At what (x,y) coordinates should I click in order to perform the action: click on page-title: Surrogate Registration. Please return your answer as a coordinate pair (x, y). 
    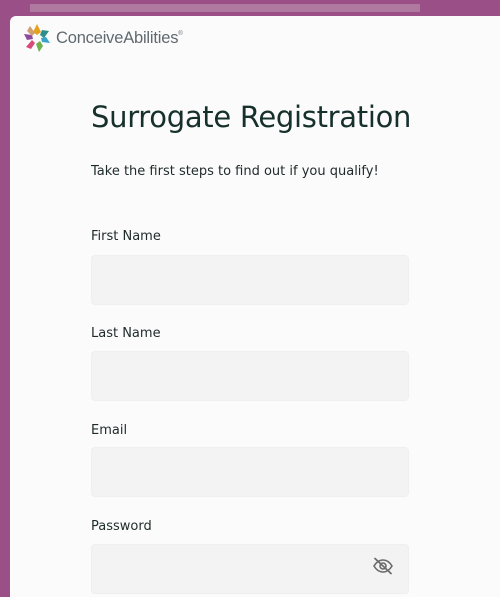
    Looking at the image, I should click on (251, 117).